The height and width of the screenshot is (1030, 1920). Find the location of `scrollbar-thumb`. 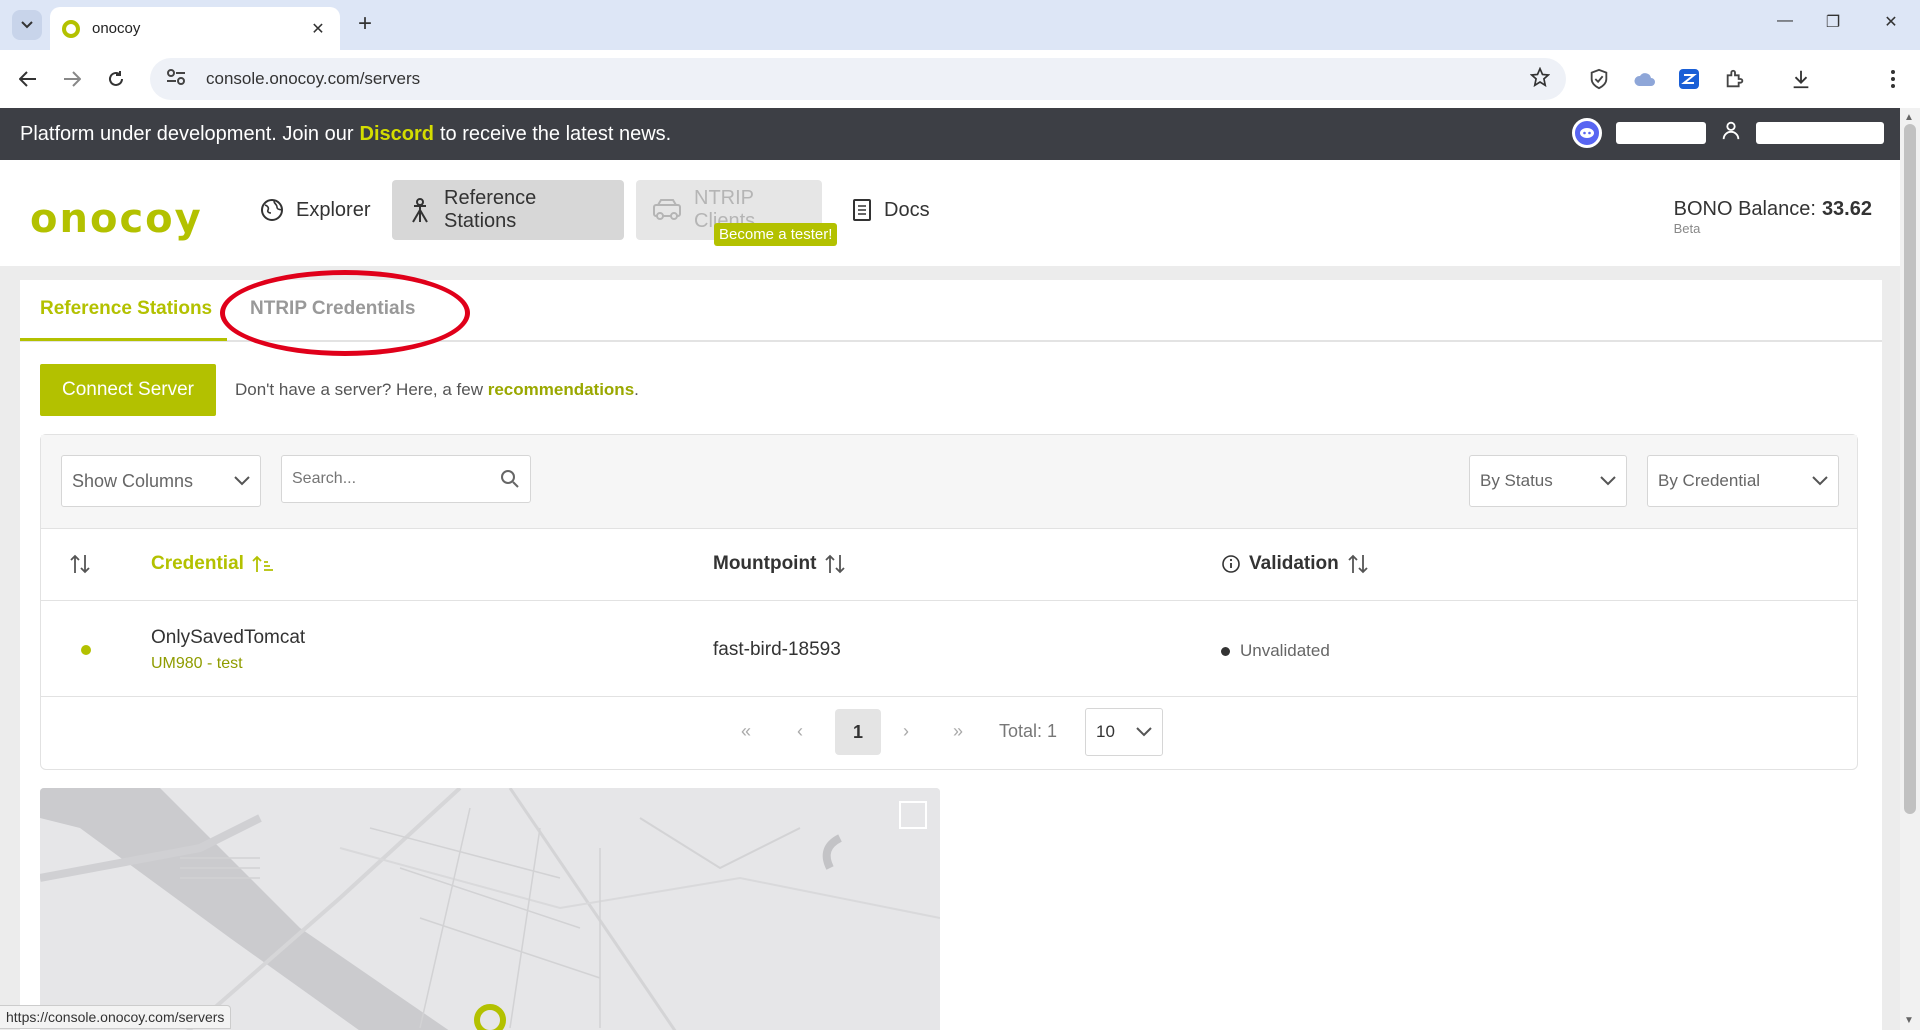

scrollbar-thumb is located at coordinates (1910, 469).